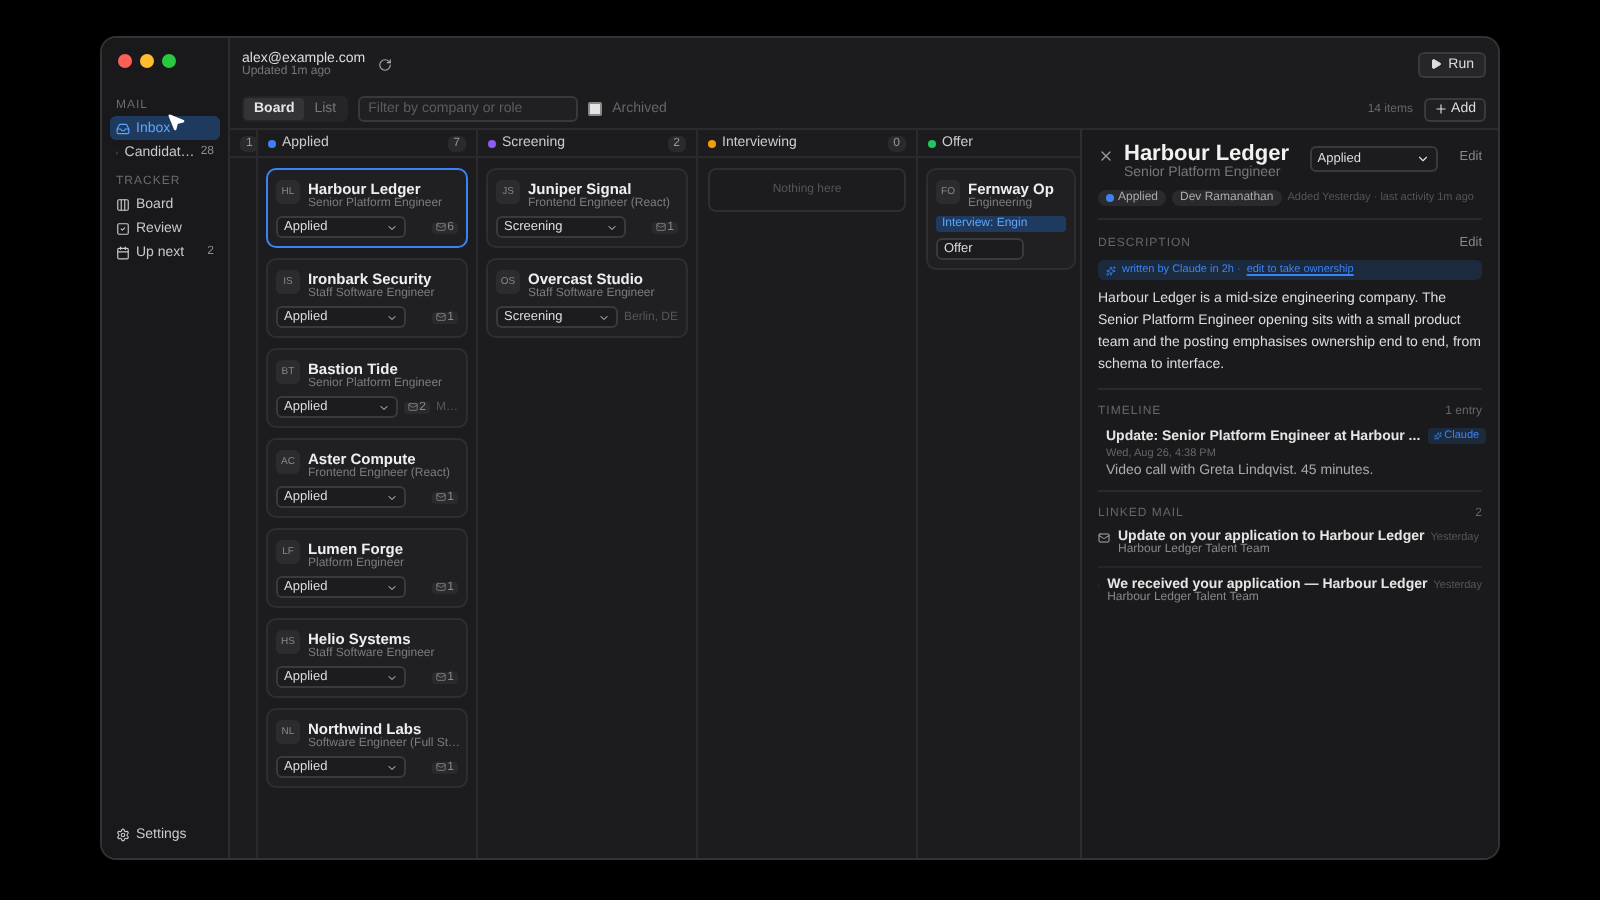 The width and height of the screenshot is (1600, 900). Describe the element at coordinates (1207, 154) in the screenshot. I see `detail-title: Harbour Ledger` at that location.